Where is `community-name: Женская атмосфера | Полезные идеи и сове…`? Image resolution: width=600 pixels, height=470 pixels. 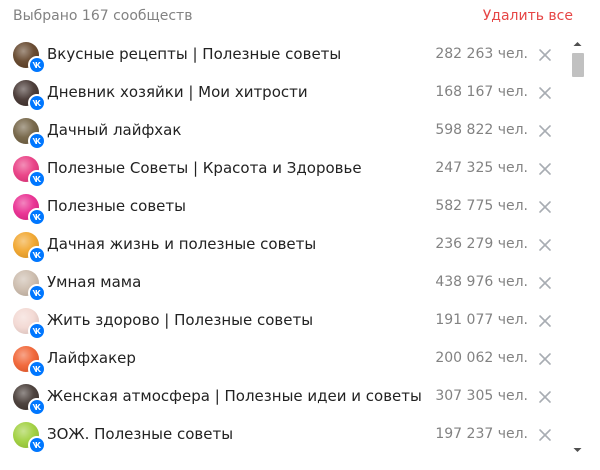
community-name: Женская атмосфера | Полезные идеи и сове… is located at coordinates (234, 396).